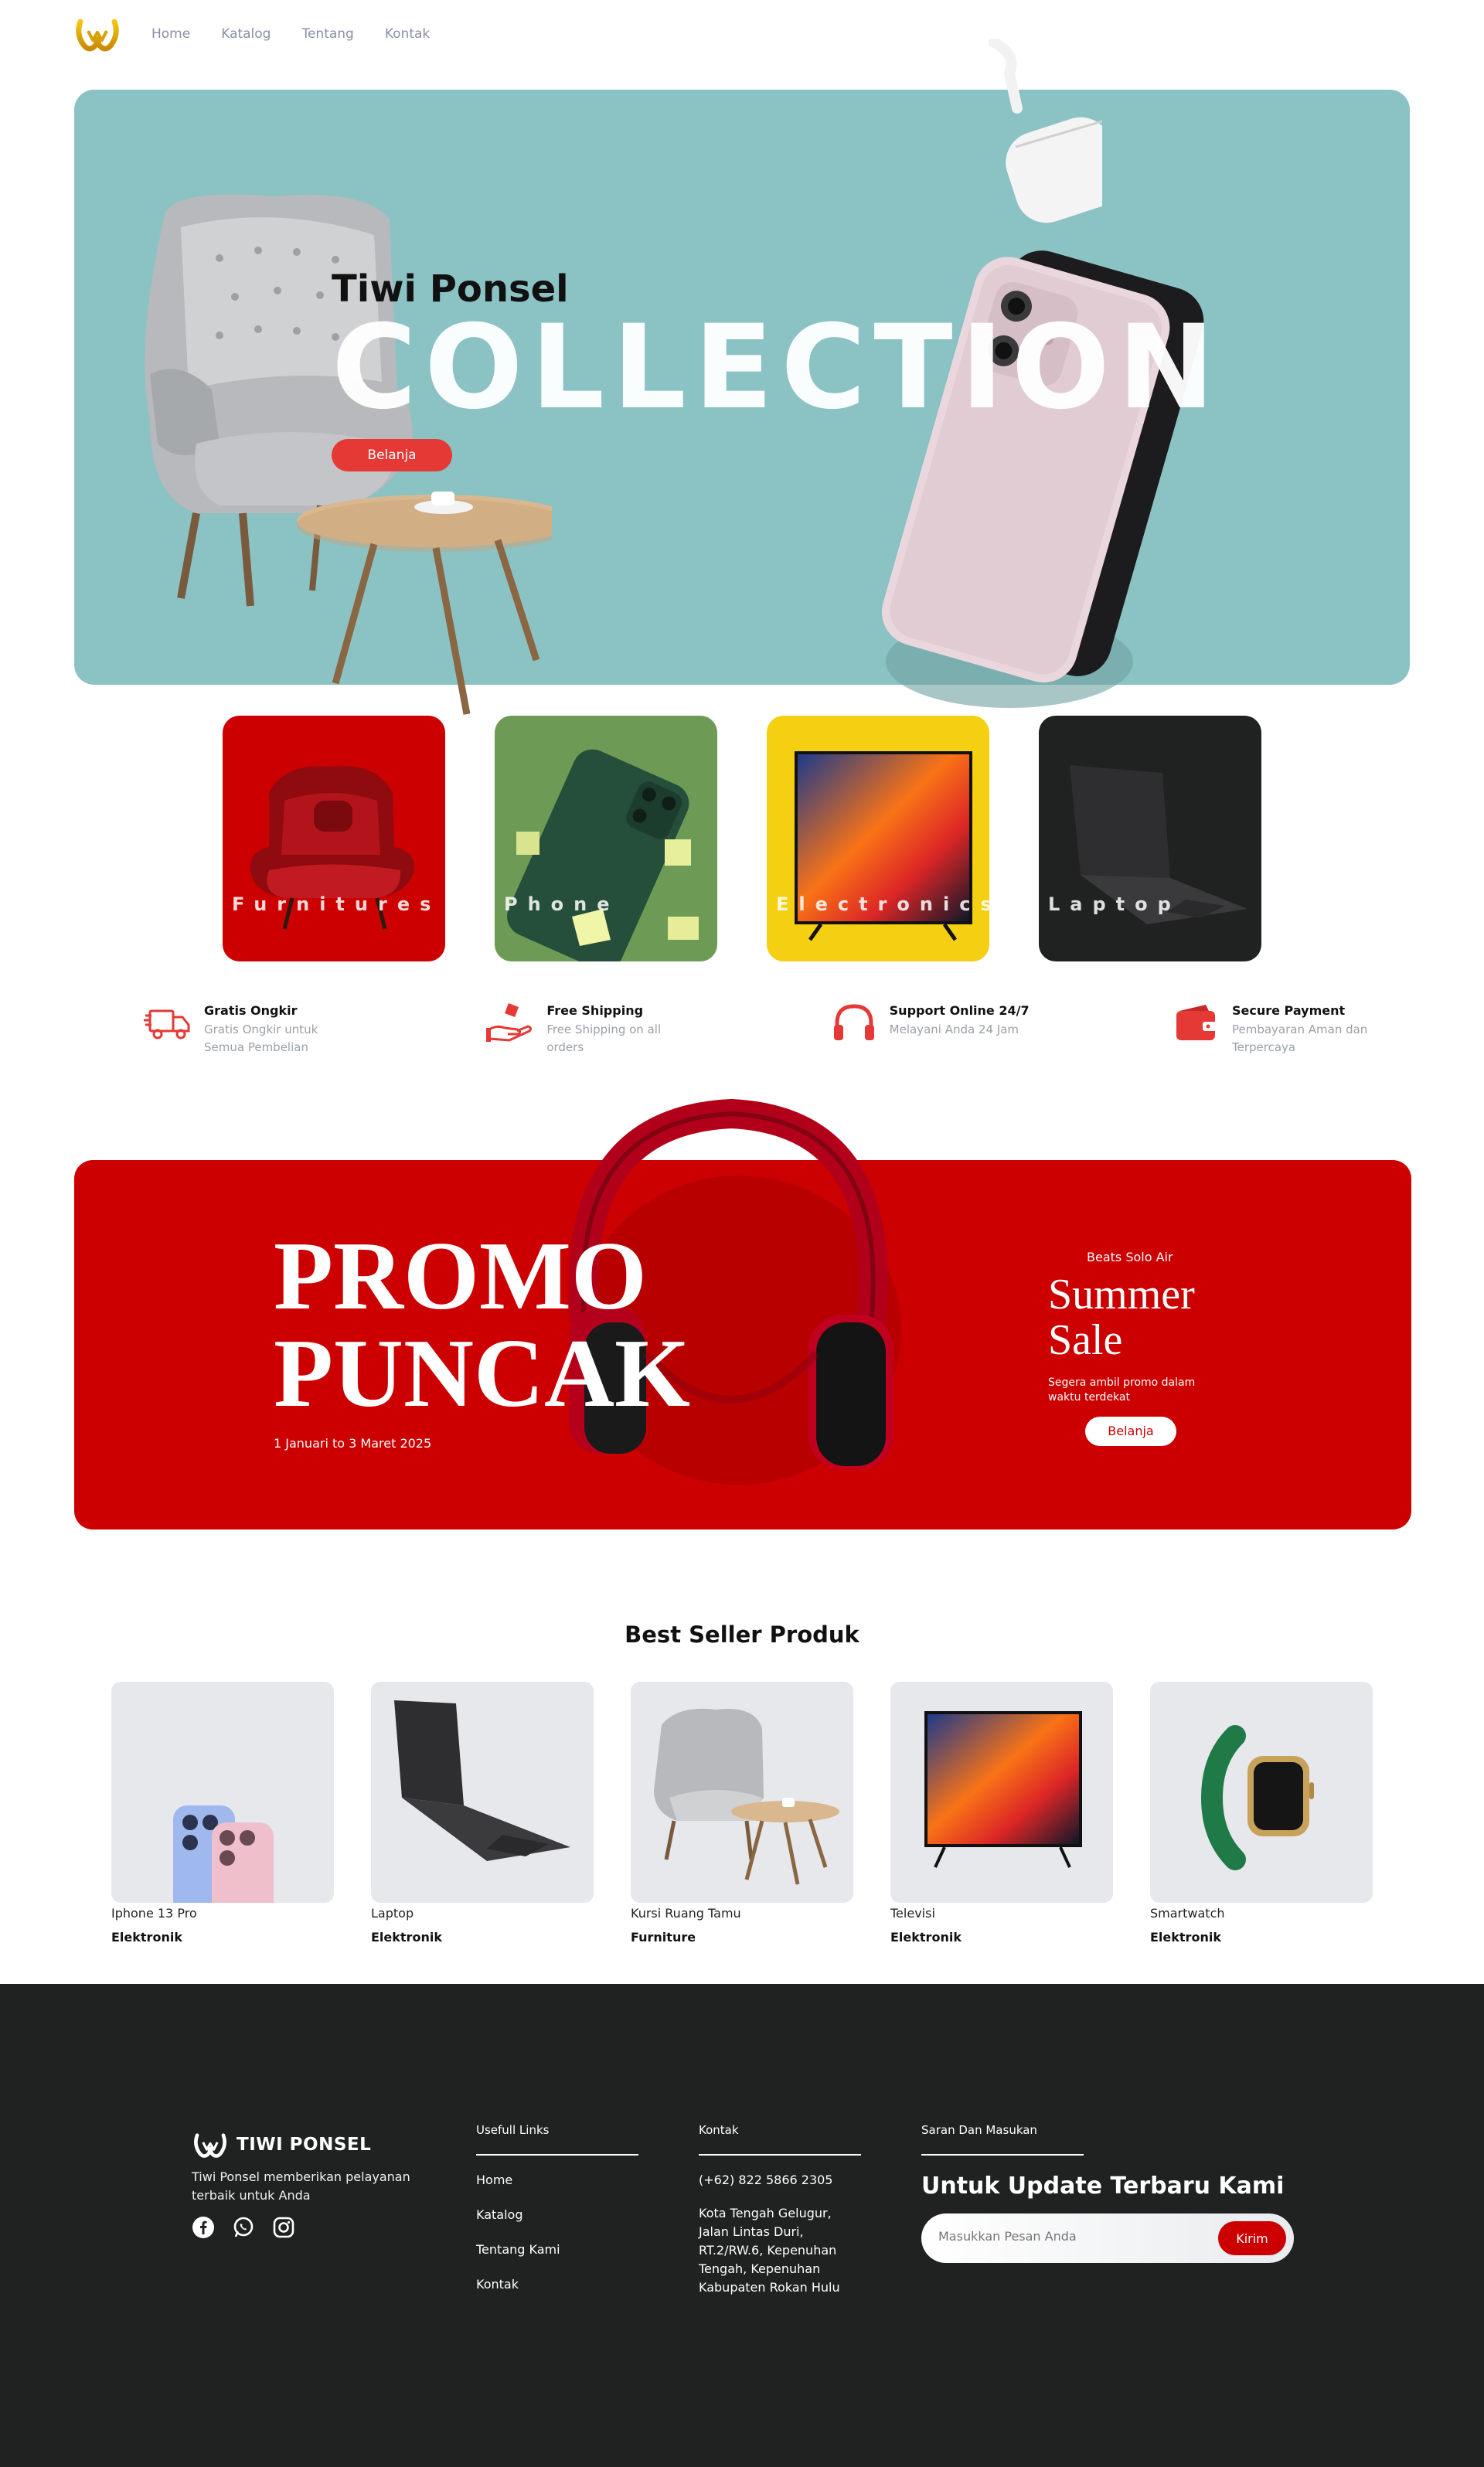  Describe the element at coordinates (246, 34) in the screenshot. I see `nav-katalog: Katalog` at that location.